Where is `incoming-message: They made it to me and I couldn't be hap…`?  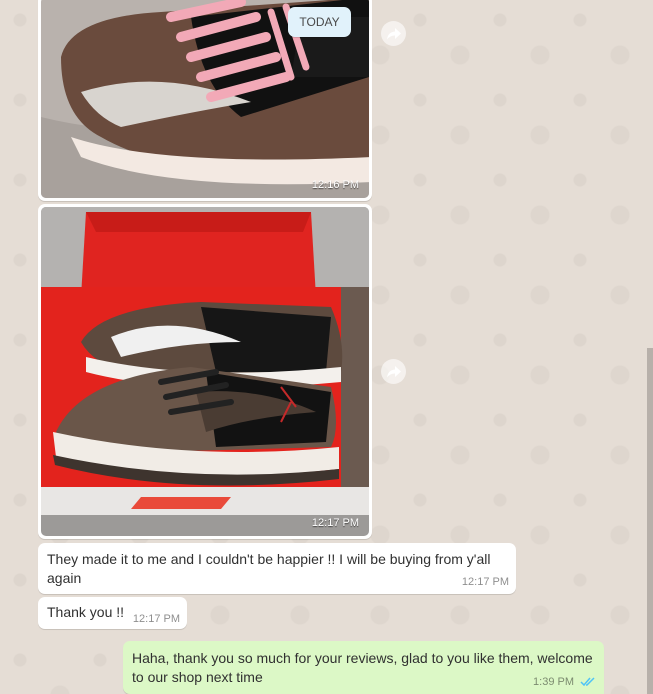
incoming-message: They made it to me and I couldn't be hap… is located at coordinates (277, 568).